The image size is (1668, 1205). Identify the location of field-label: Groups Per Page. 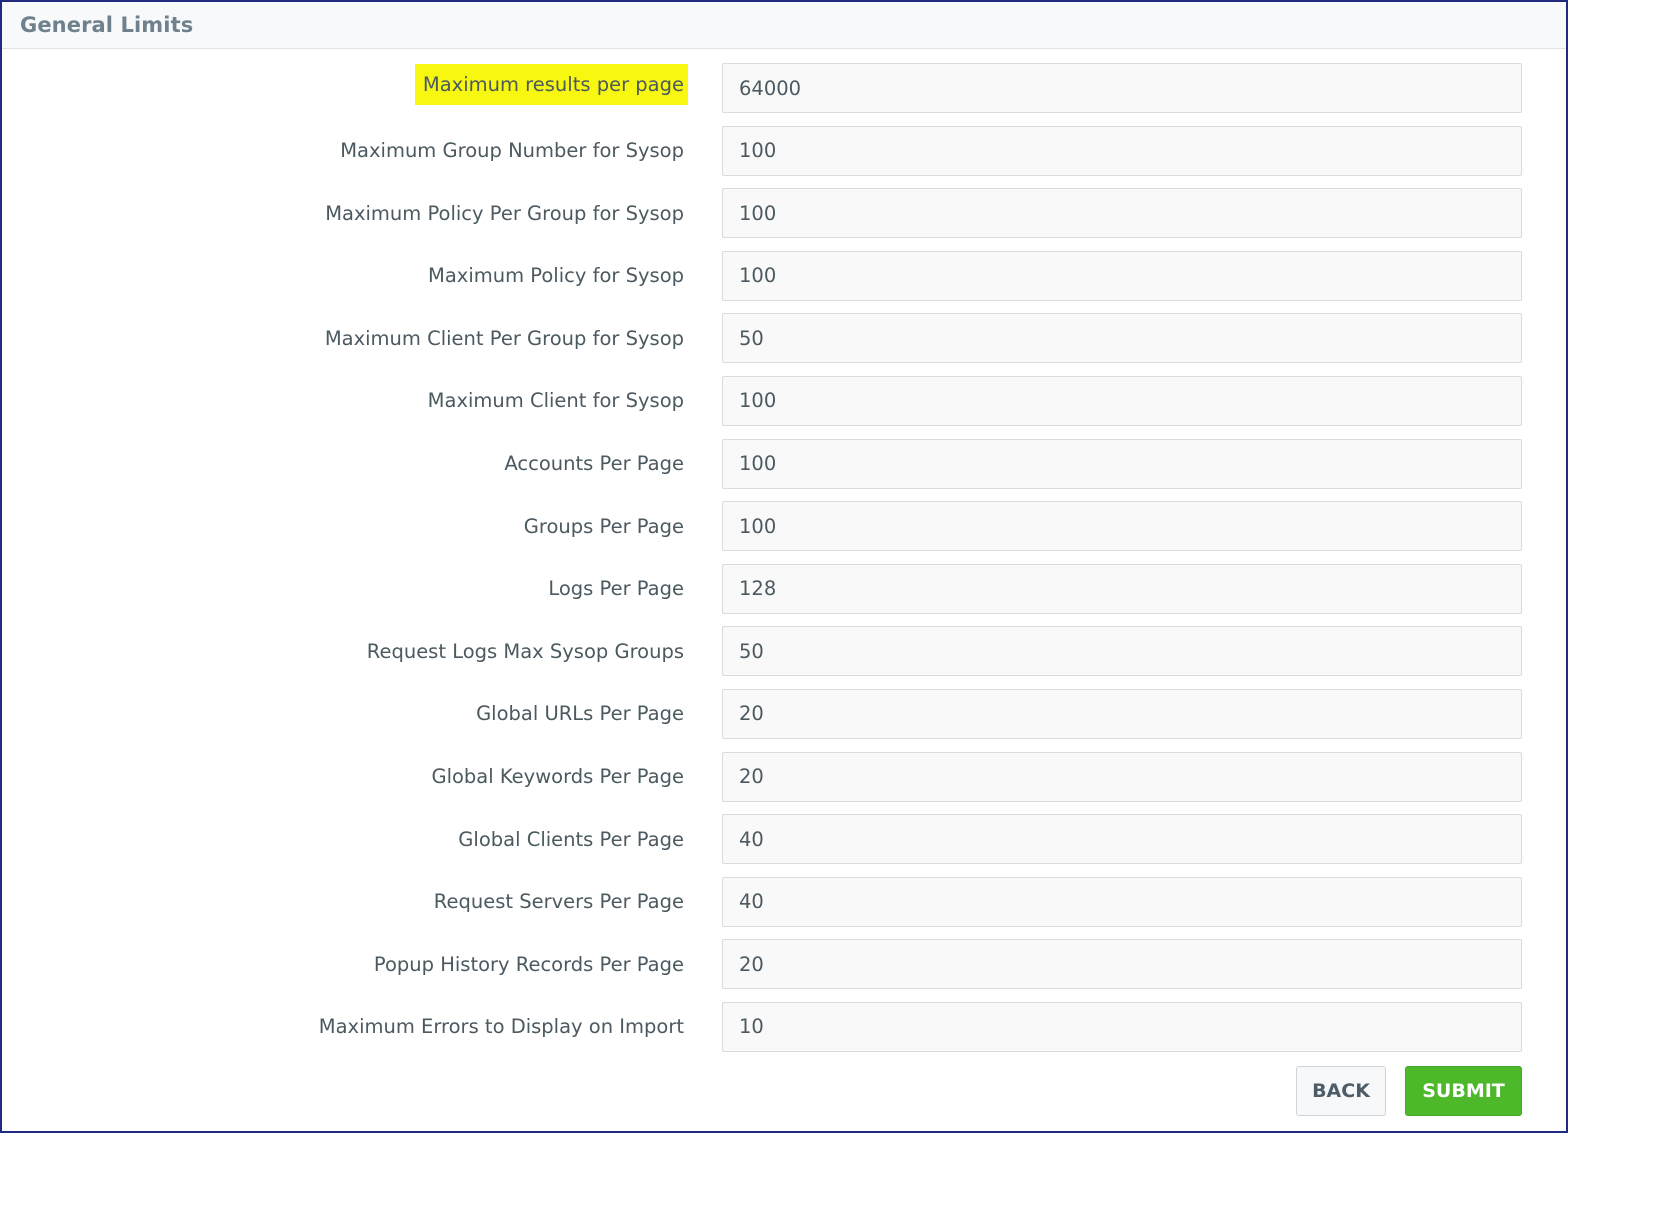
(603, 526).